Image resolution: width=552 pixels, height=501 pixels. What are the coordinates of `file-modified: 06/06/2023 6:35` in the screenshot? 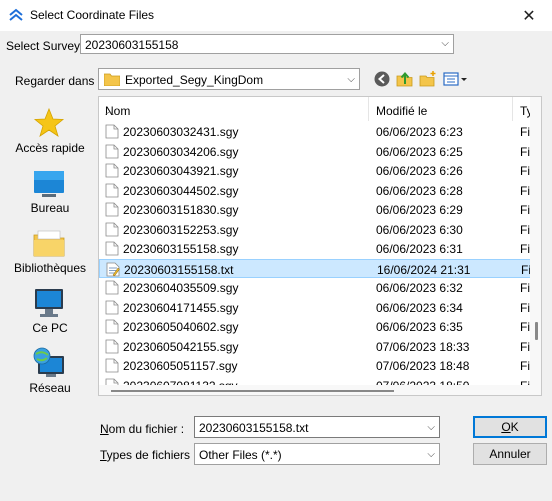 It's located at (419, 327).